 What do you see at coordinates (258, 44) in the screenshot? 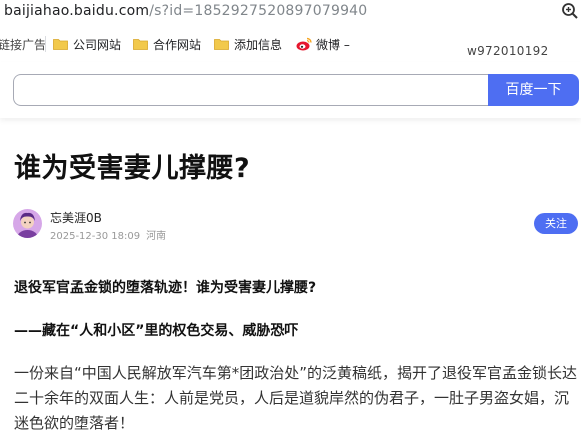
I see `bookmark-label: 添加信息` at bounding box center [258, 44].